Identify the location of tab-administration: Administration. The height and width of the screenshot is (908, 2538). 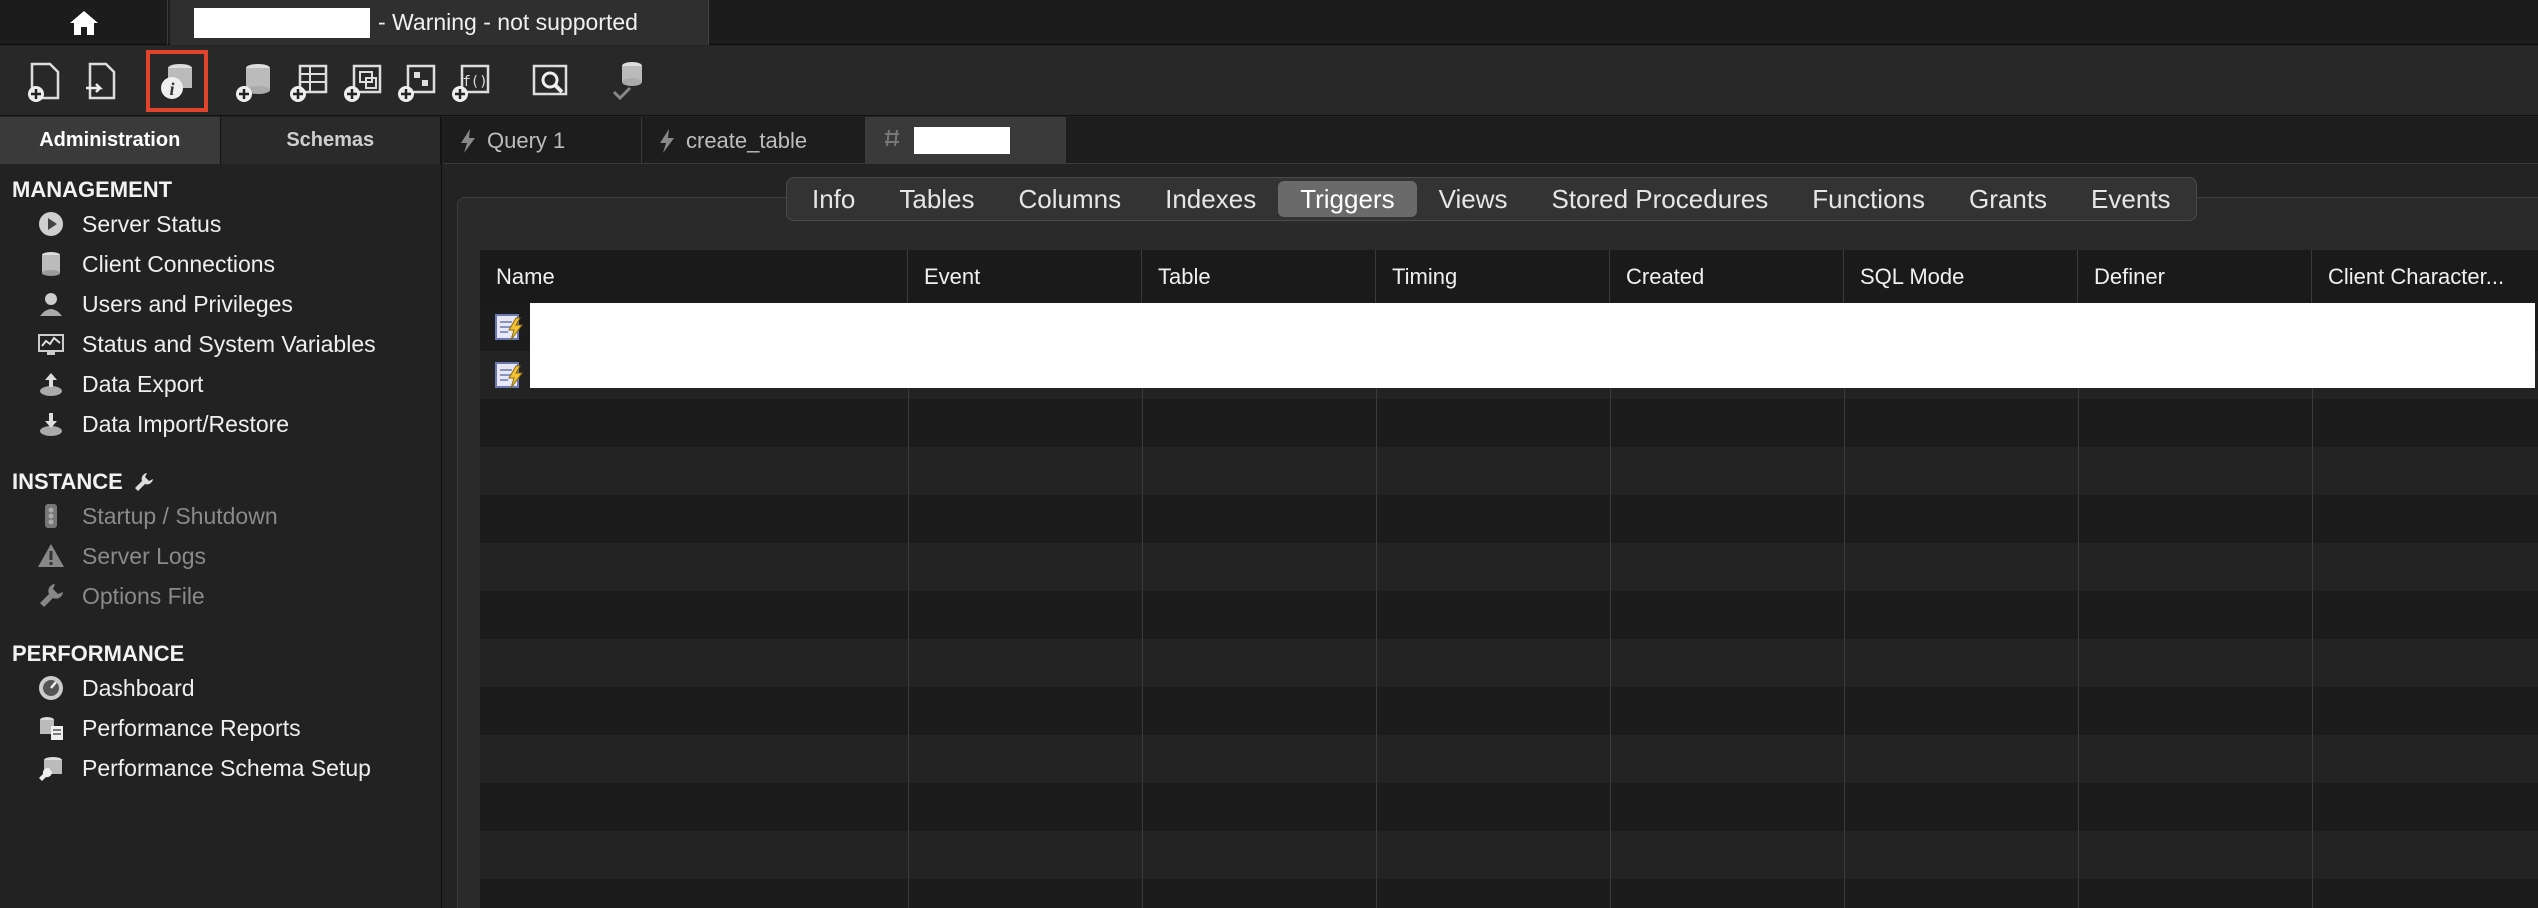
(110, 140).